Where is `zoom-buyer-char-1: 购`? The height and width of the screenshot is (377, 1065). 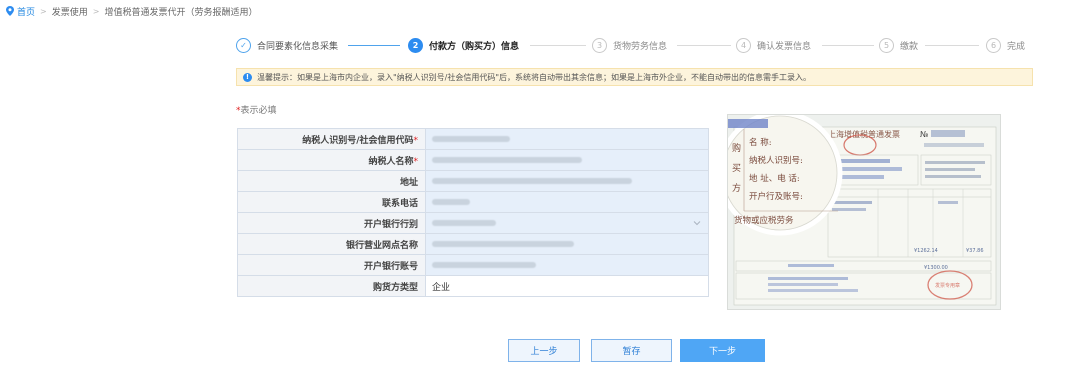 zoom-buyer-char-1: 购 is located at coordinates (736, 148).